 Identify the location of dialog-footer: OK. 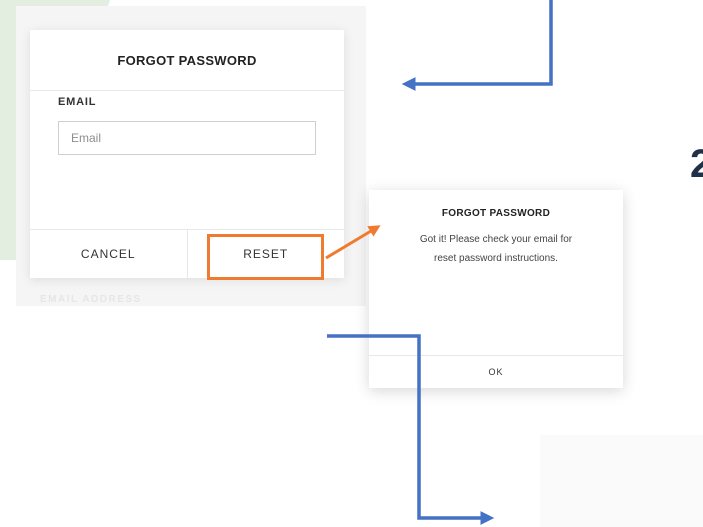
(496, 371).